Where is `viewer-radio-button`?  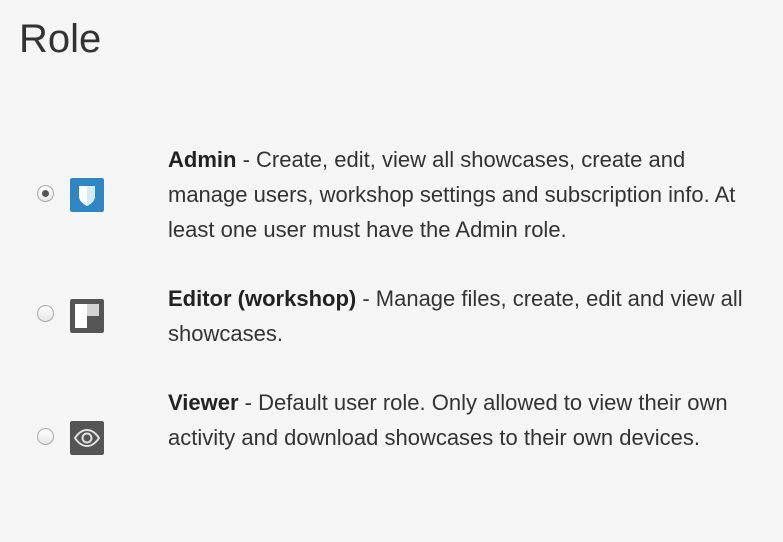 viewer-radio-button is located at coordinates (45, 436).